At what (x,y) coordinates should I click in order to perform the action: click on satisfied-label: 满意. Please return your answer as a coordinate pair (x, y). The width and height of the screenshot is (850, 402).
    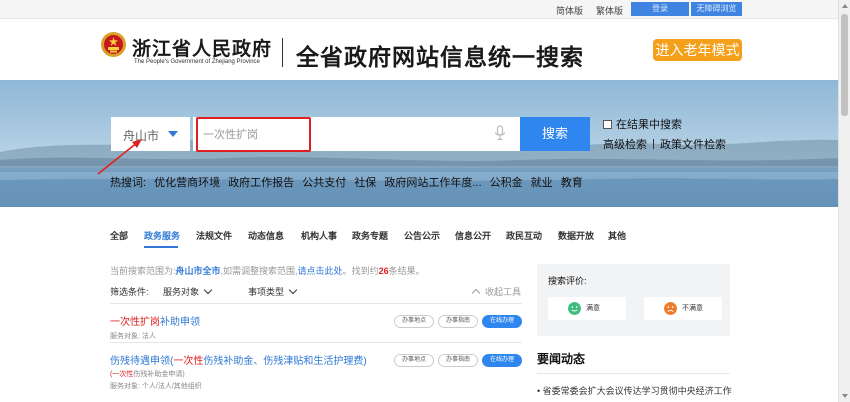
    Looking at the image, I should click on (593, 308).